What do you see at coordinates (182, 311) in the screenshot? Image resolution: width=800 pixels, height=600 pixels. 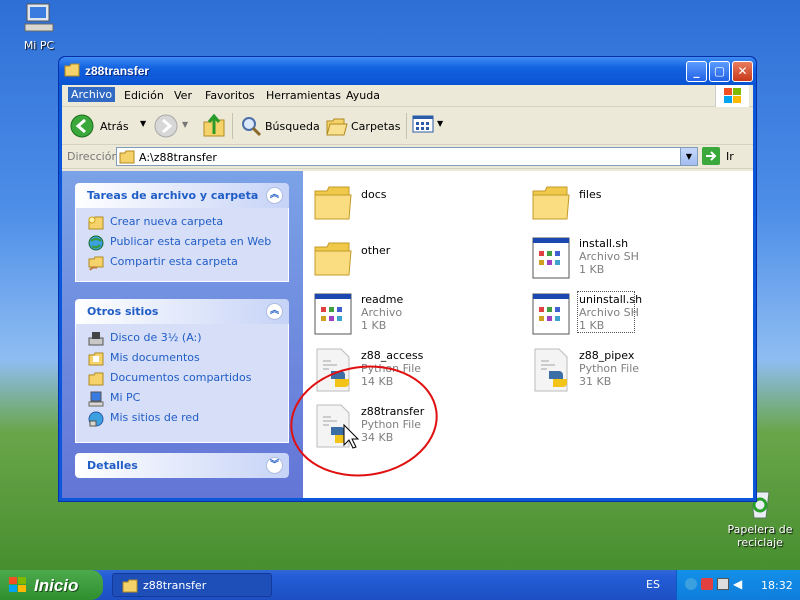 I see `other-places-header: Otros sitios ︽` at bounding box center [182, 311].